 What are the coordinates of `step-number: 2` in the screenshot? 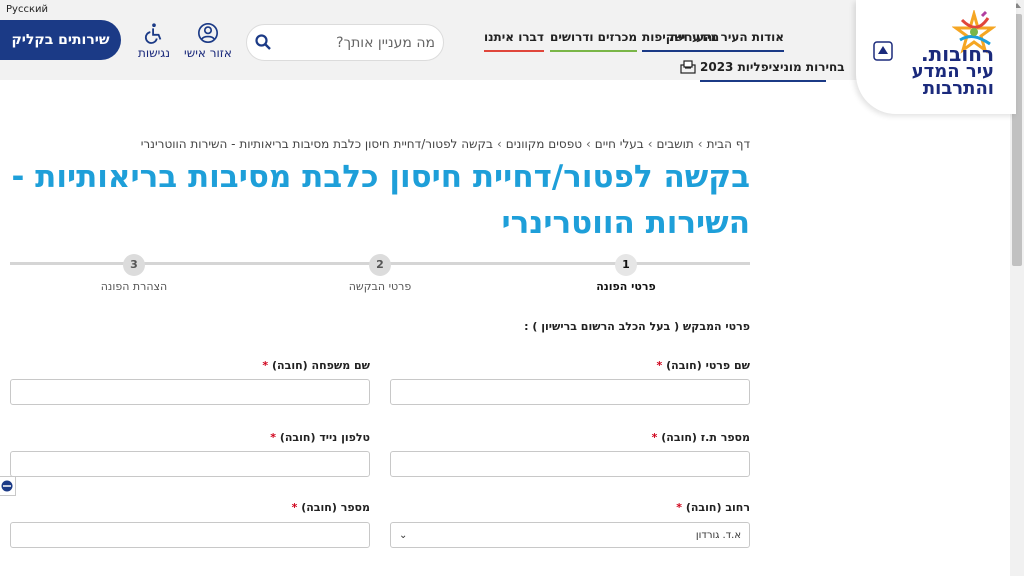 It's located at (380, 265).